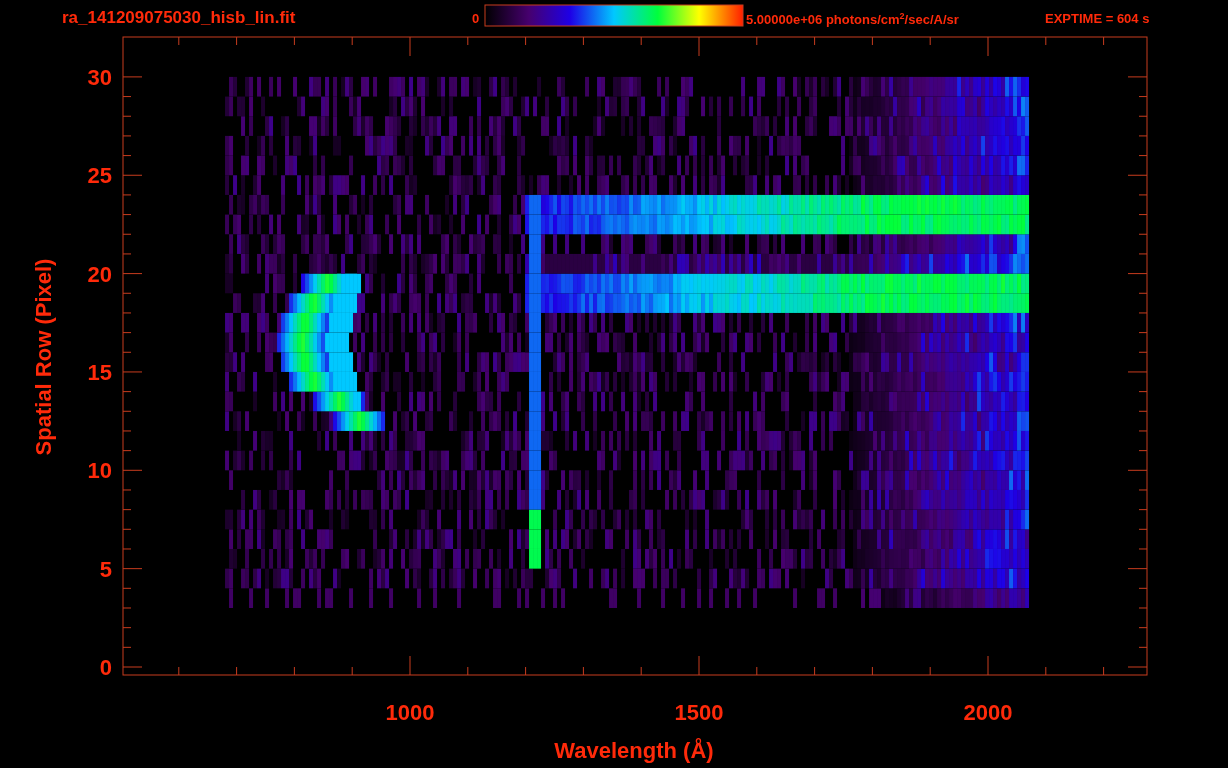  What do you see at coordinates (43, 357) in the screenshot?
I see `y-axis-title: Spatial Row (Pixel)` at bounding box center [43, 357].